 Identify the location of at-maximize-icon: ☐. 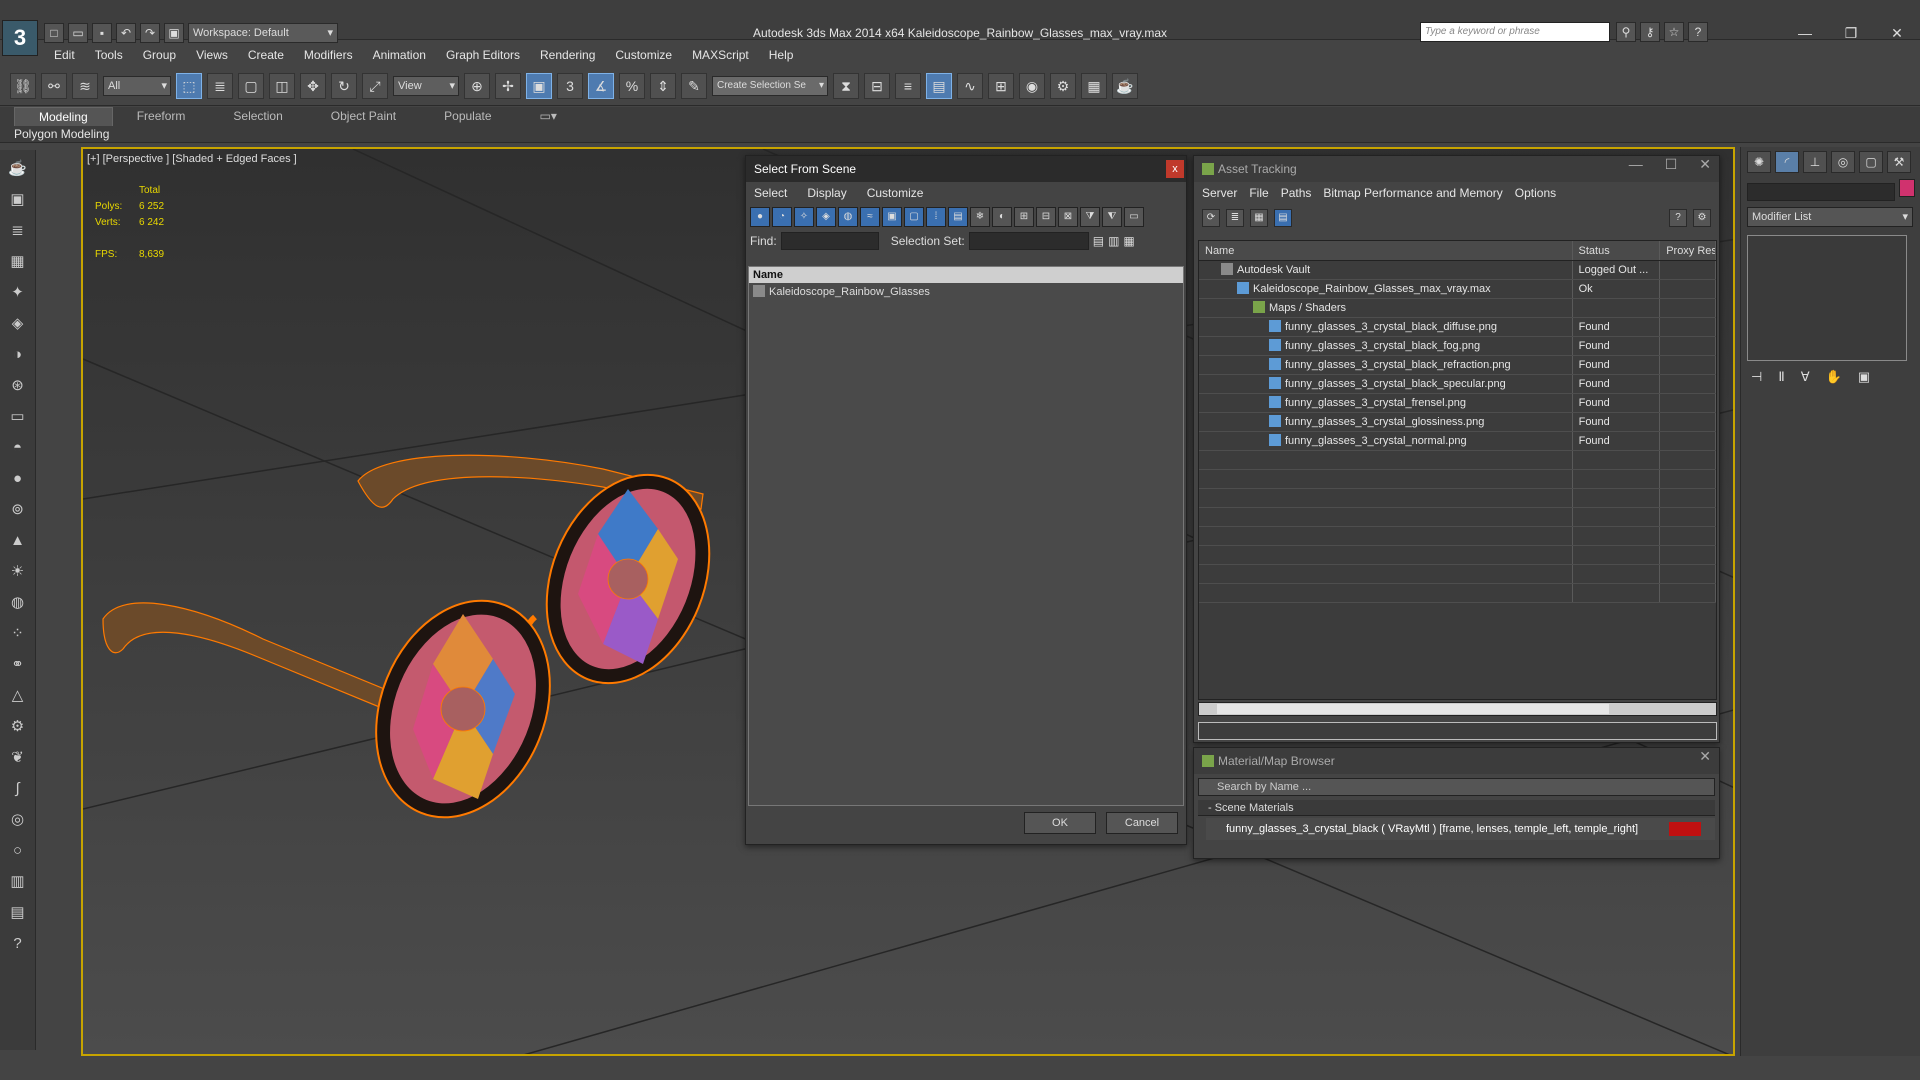
(1671, 164).